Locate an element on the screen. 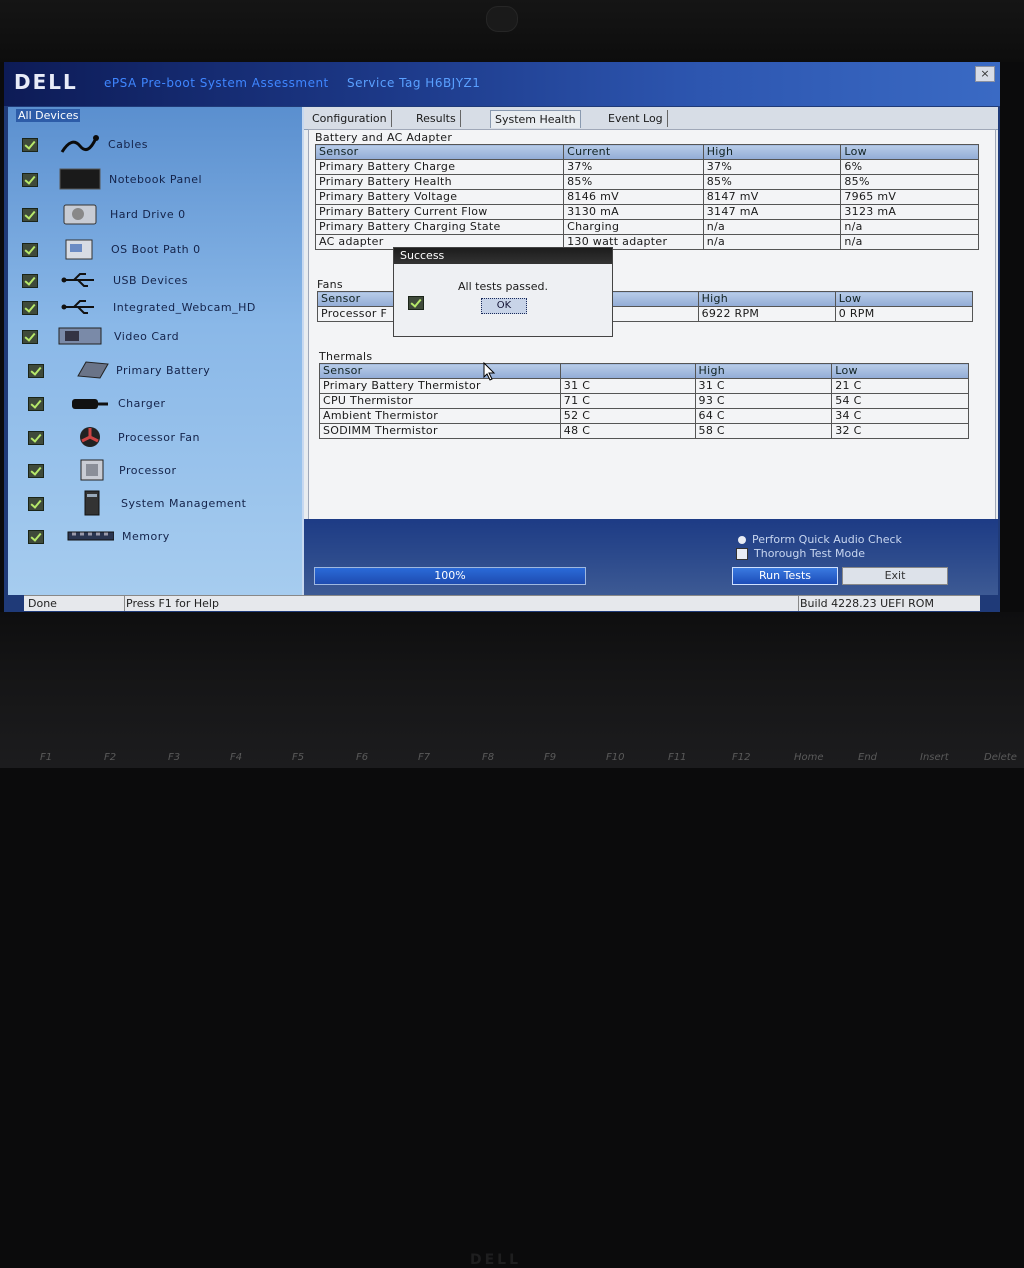 This screenshot has height=1268, width=1024. table-cell: 48 C is located at coordinates (627, 431).